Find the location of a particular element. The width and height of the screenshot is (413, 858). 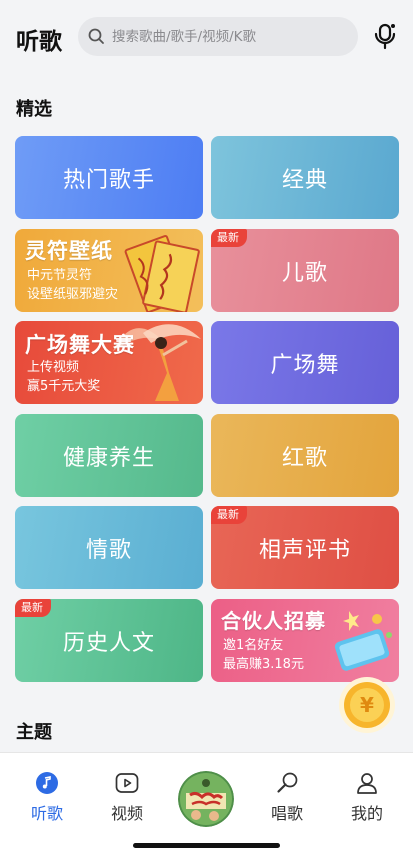

album-cover-image is located at coordinates (206, 799).